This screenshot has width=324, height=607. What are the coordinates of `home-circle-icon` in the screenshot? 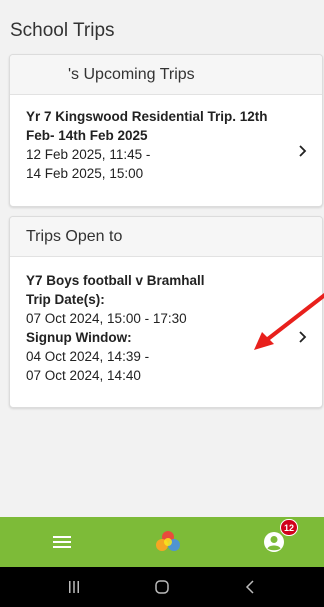 It's located at (162, 587).